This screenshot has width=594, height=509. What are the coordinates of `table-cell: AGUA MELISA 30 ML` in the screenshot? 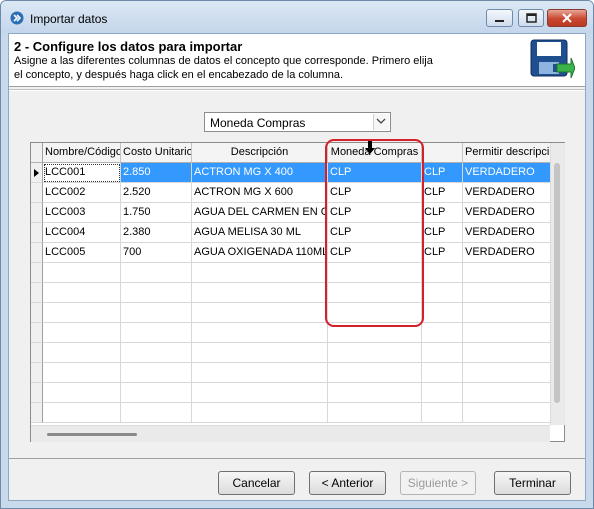 It's located at (260, 233).